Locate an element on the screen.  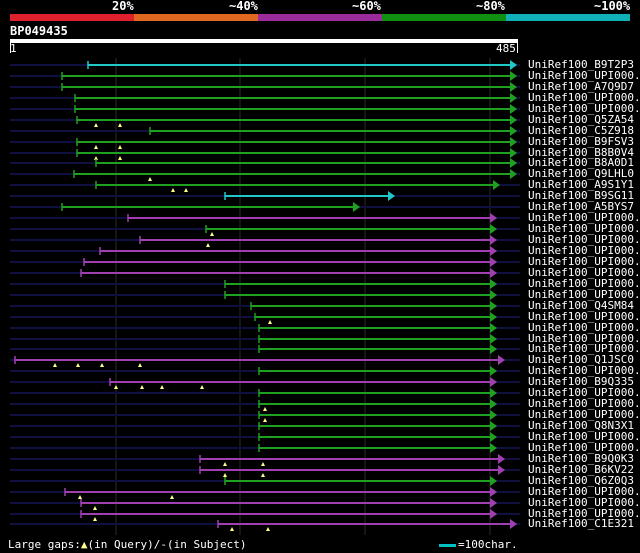
hit-name-link: UniRef100_C1E321 is located at coordinates (581, 523).